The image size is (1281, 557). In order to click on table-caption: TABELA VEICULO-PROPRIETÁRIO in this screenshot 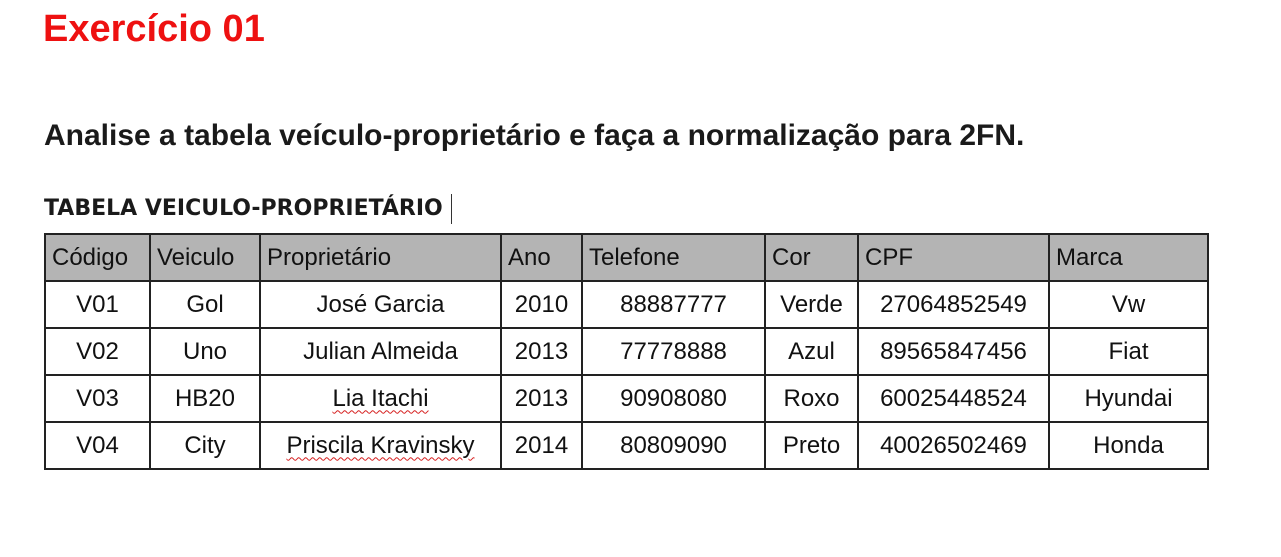, I will do `click(248, 209)`.